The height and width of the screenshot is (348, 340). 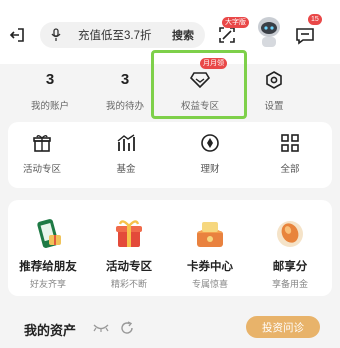 What do you see at coordinates (124, 106) in the screenshot?
I see `stat-label: 我的待办` at bounding box center [124, 106].